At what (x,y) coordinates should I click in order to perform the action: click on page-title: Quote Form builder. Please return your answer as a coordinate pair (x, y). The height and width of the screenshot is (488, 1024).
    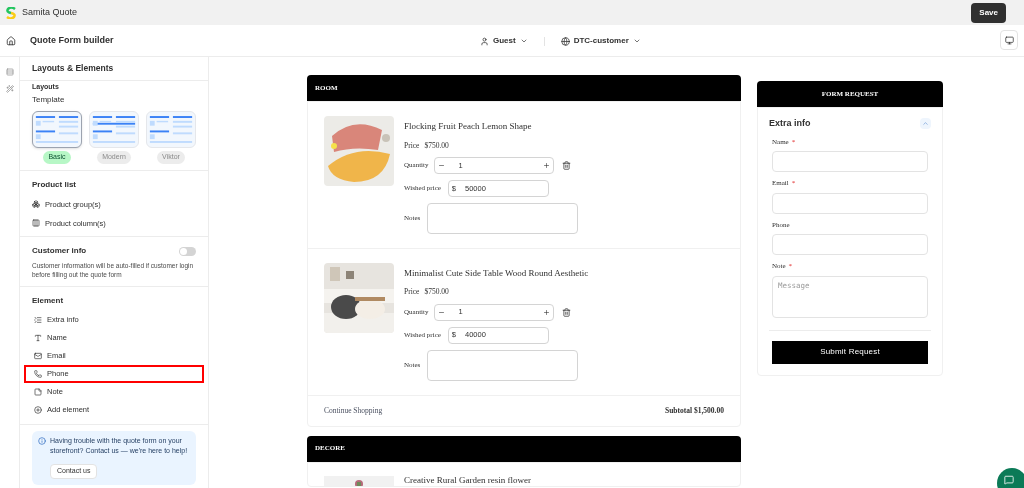
    Looking at the image, I should click on (72, 40).